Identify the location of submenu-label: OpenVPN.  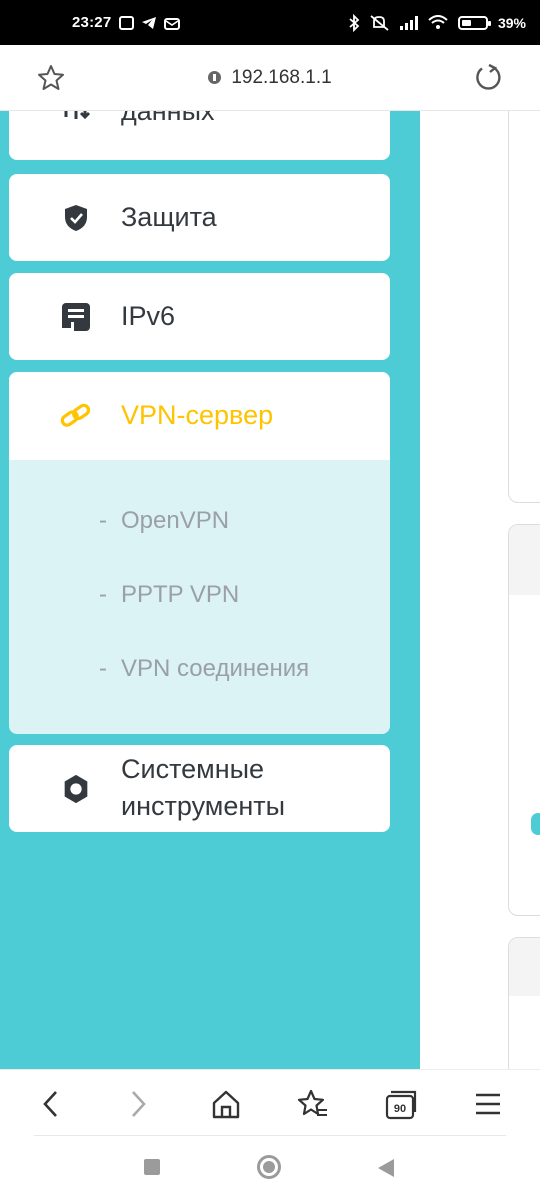
(175, 520).